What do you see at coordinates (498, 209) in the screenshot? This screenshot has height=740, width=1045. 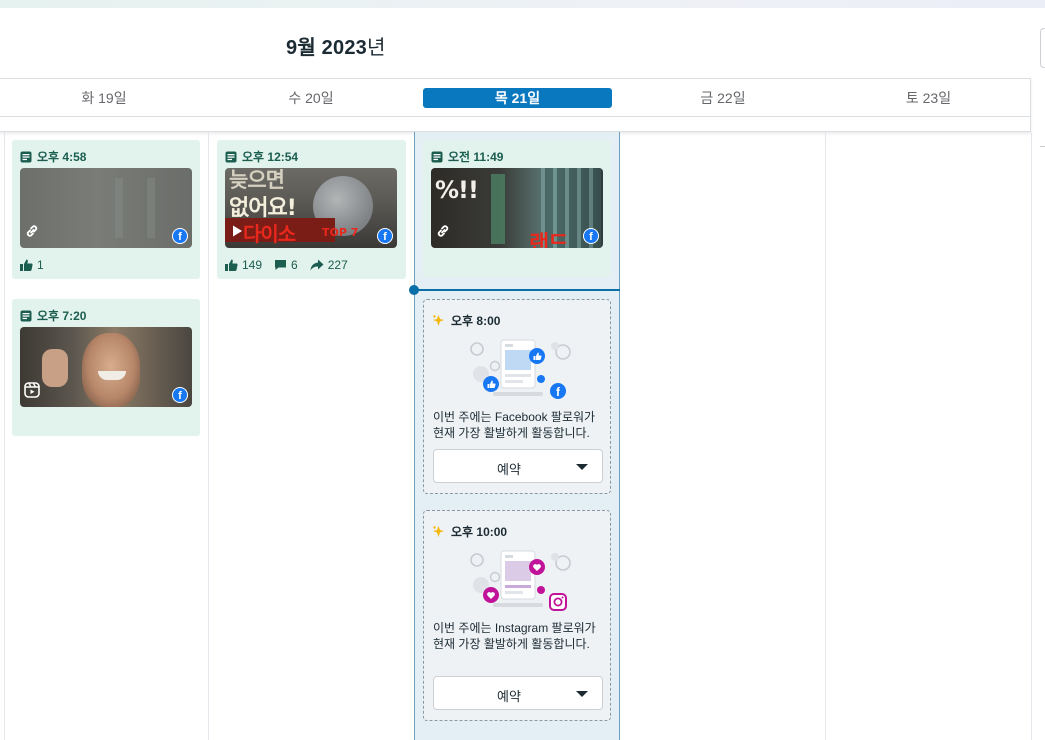 I see `thumbnail-shelf` at bounding box center [498, 209].